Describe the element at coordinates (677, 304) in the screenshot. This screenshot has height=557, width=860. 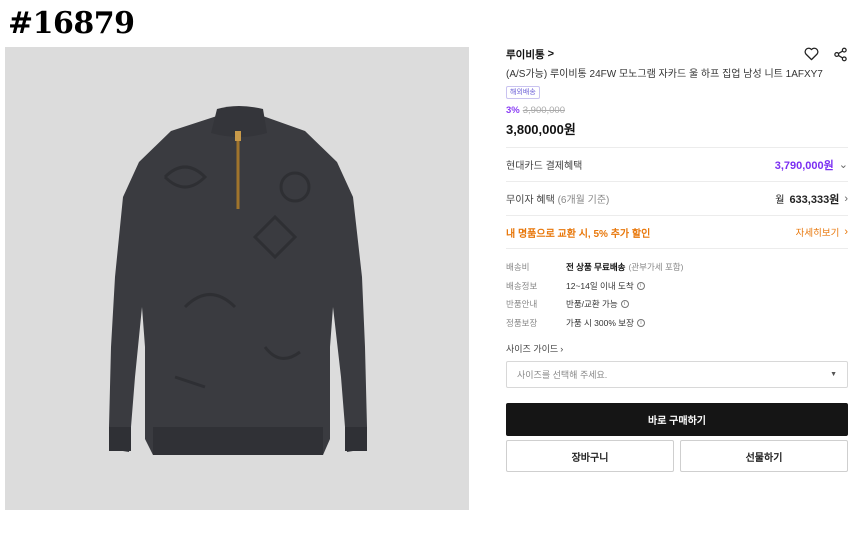
I see `detail-return-info: 반품안내 반품/교환 가능 i` at that location.